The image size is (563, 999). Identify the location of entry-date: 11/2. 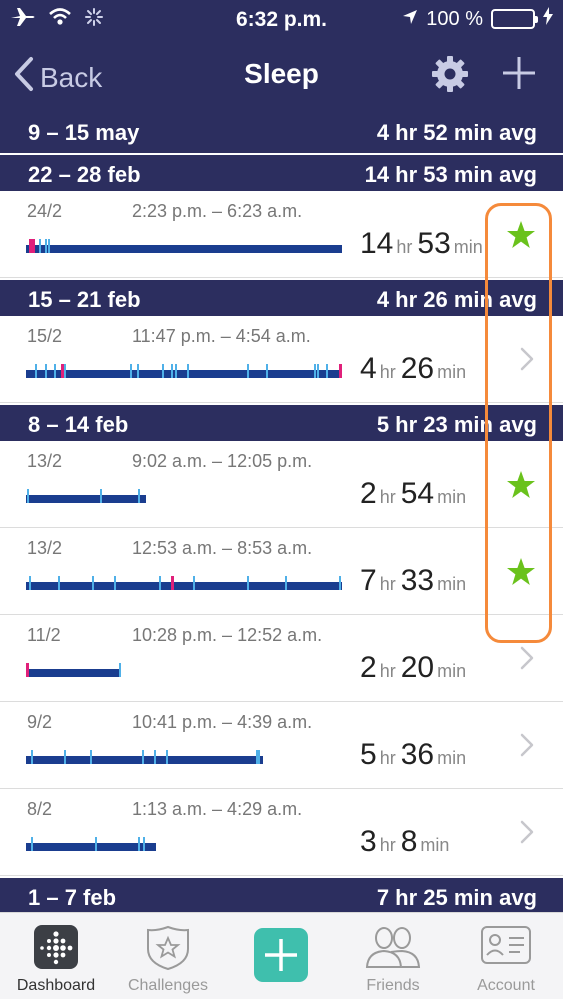
(44, 635).